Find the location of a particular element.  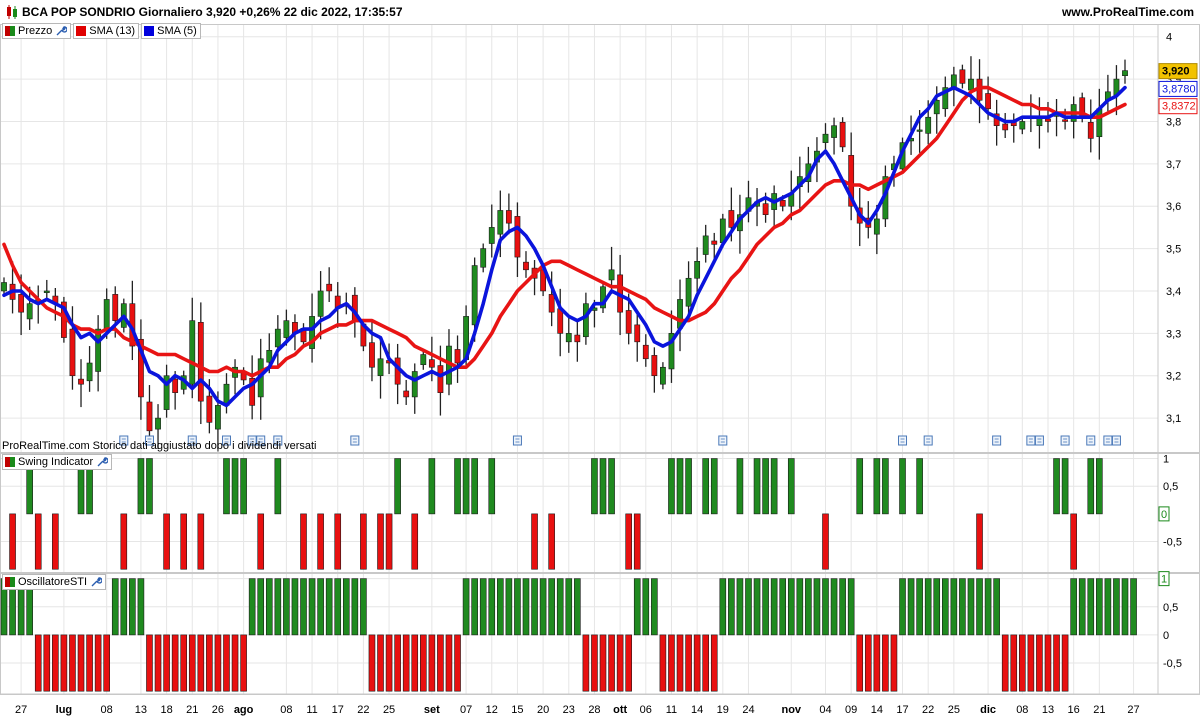

date-tick-label: 11 is located at coordinates (671, 710).